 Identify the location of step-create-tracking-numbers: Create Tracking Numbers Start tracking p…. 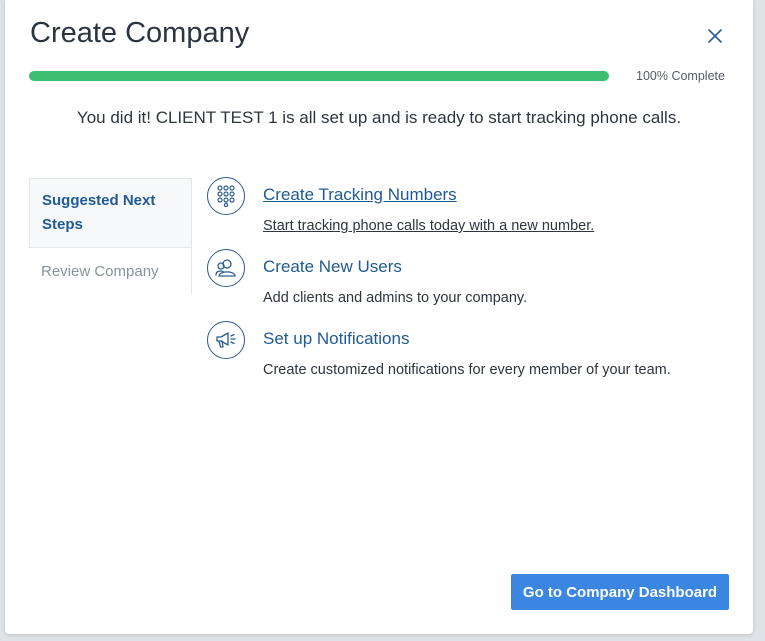
(467, 213).